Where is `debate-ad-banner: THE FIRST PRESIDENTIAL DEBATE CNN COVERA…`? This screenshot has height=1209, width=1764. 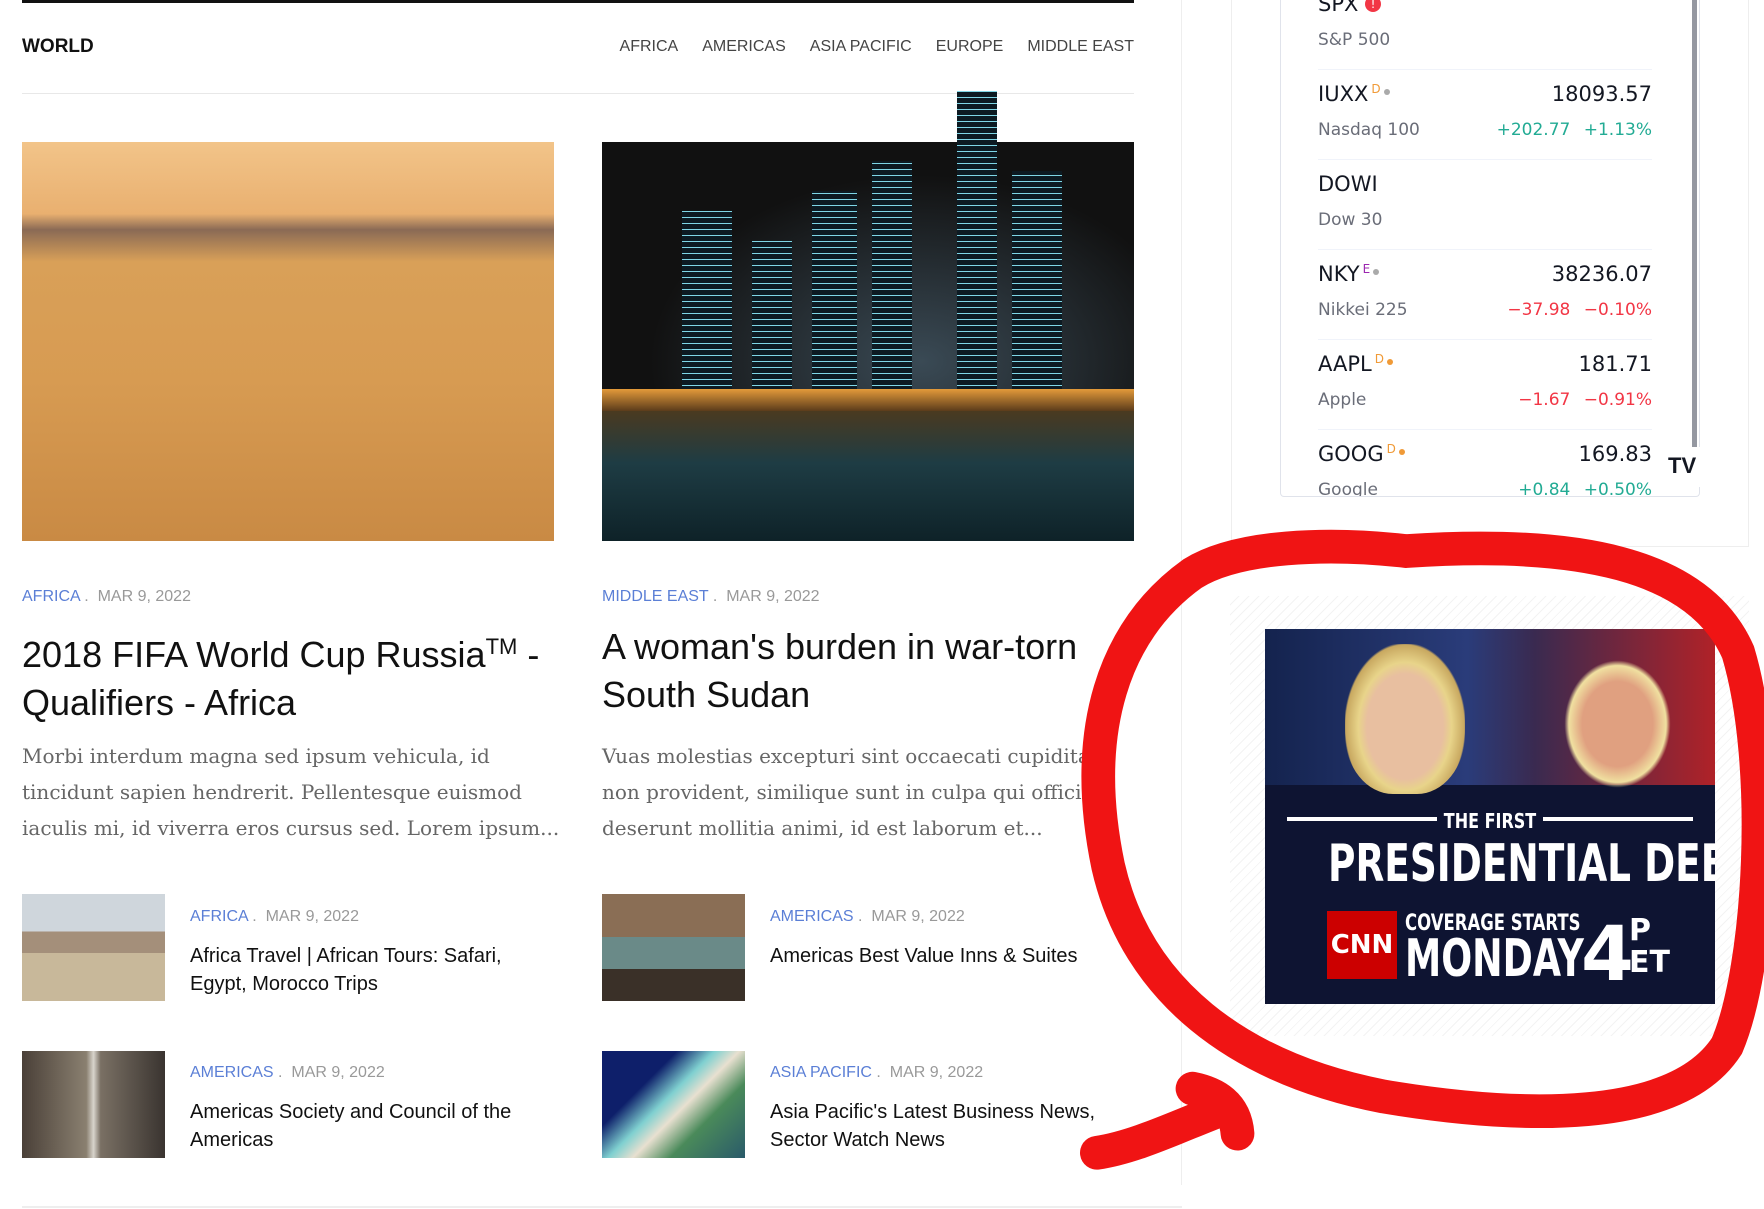 debate-ad-banner: THE FIRST PRESIDENTIAL DEBATE CNN COVERA… is located at coordinates (1490, 816).